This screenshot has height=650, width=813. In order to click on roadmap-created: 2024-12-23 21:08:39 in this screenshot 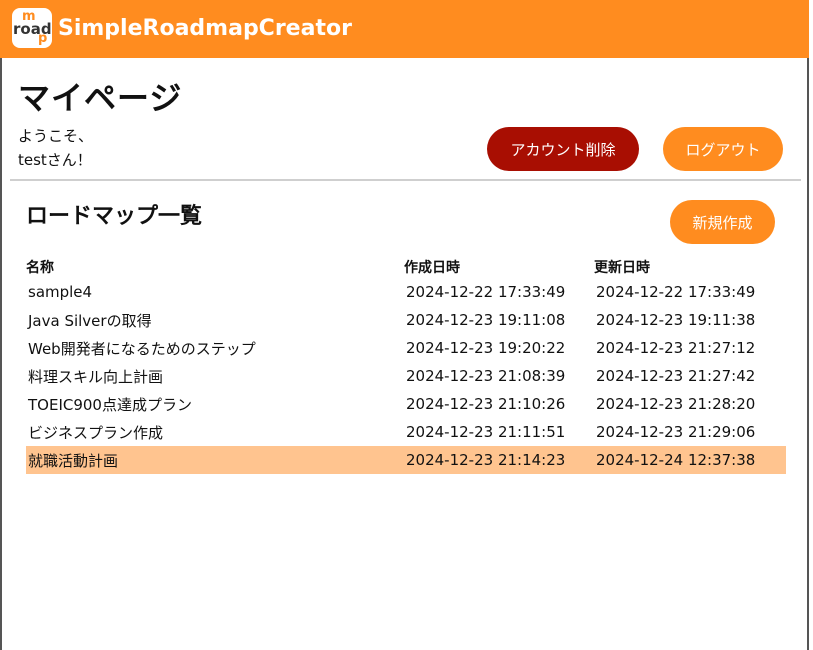, I will do `click(486, 376)`.